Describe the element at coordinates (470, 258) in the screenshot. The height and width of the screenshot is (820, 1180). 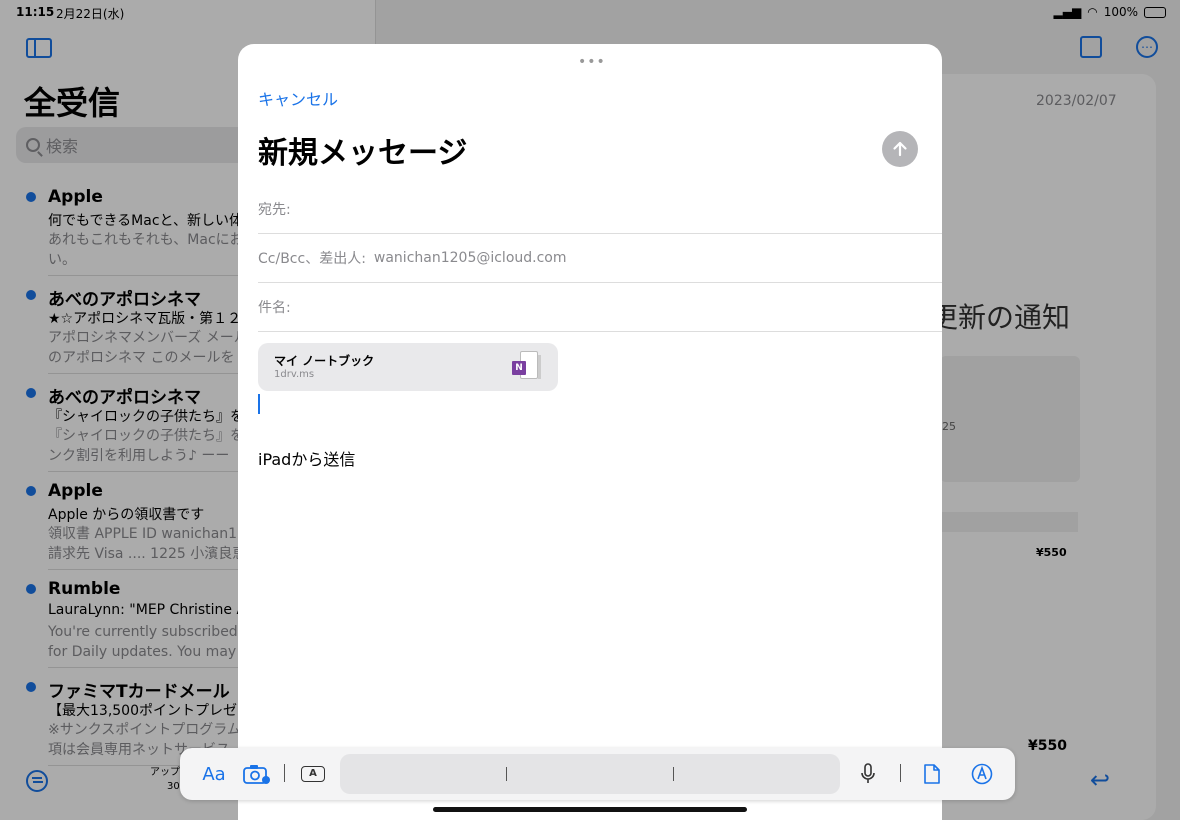
I see `from-address: wanichan1205@icloud.com` at that location.